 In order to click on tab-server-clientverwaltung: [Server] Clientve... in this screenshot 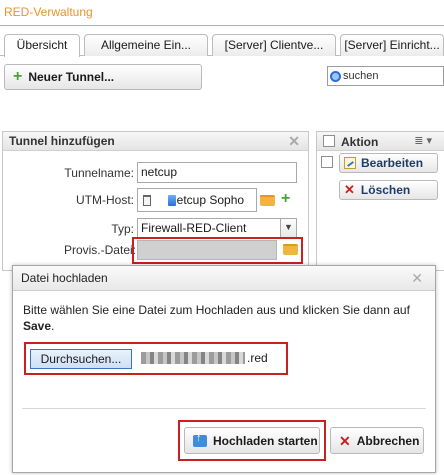, I will do `click(274, 45)`.